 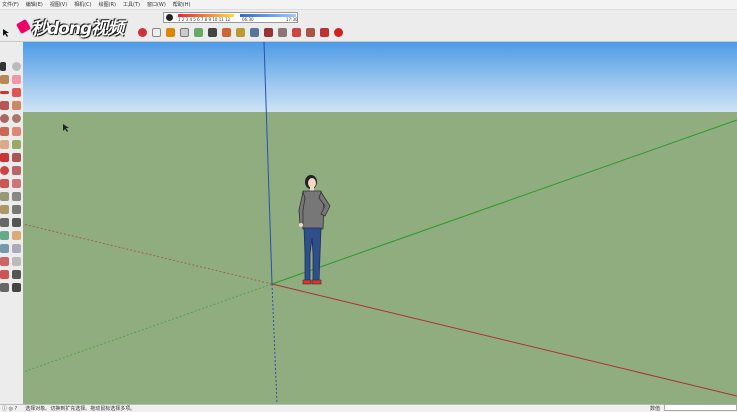 I want to click on previous-view-icon, so click(x=282, y=32).